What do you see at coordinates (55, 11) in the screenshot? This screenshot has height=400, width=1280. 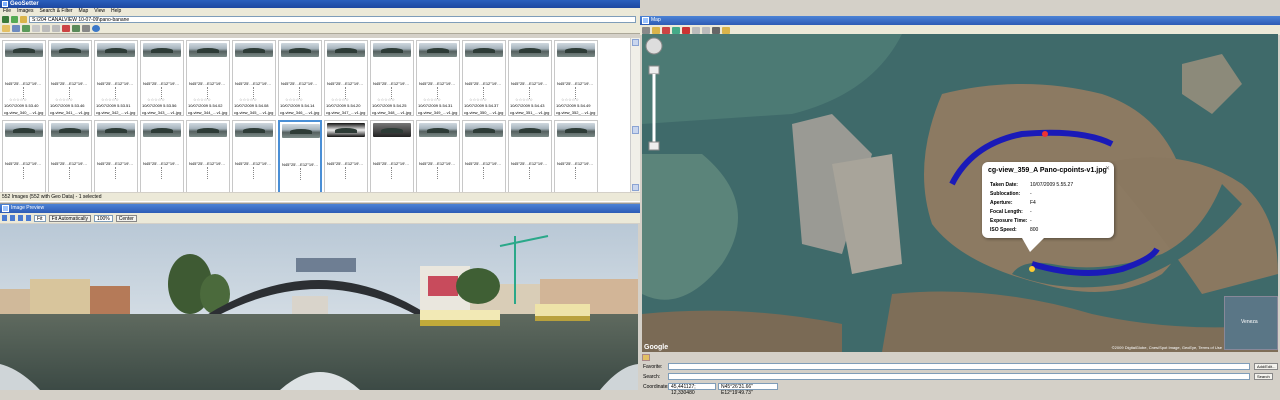 I see `menu-item-search-filter: Search & Filter` at bounding box center [55, 11].